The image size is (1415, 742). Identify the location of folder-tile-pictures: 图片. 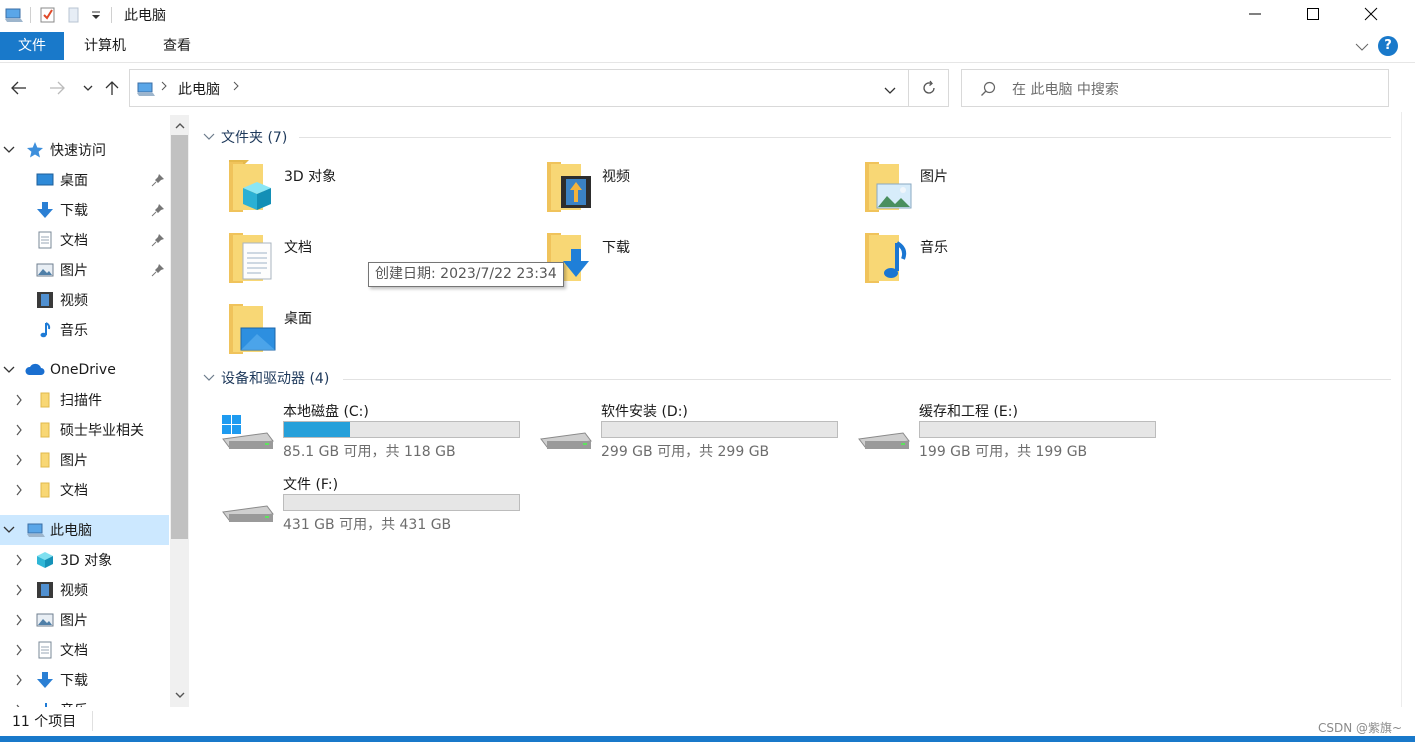
(1013, 192).